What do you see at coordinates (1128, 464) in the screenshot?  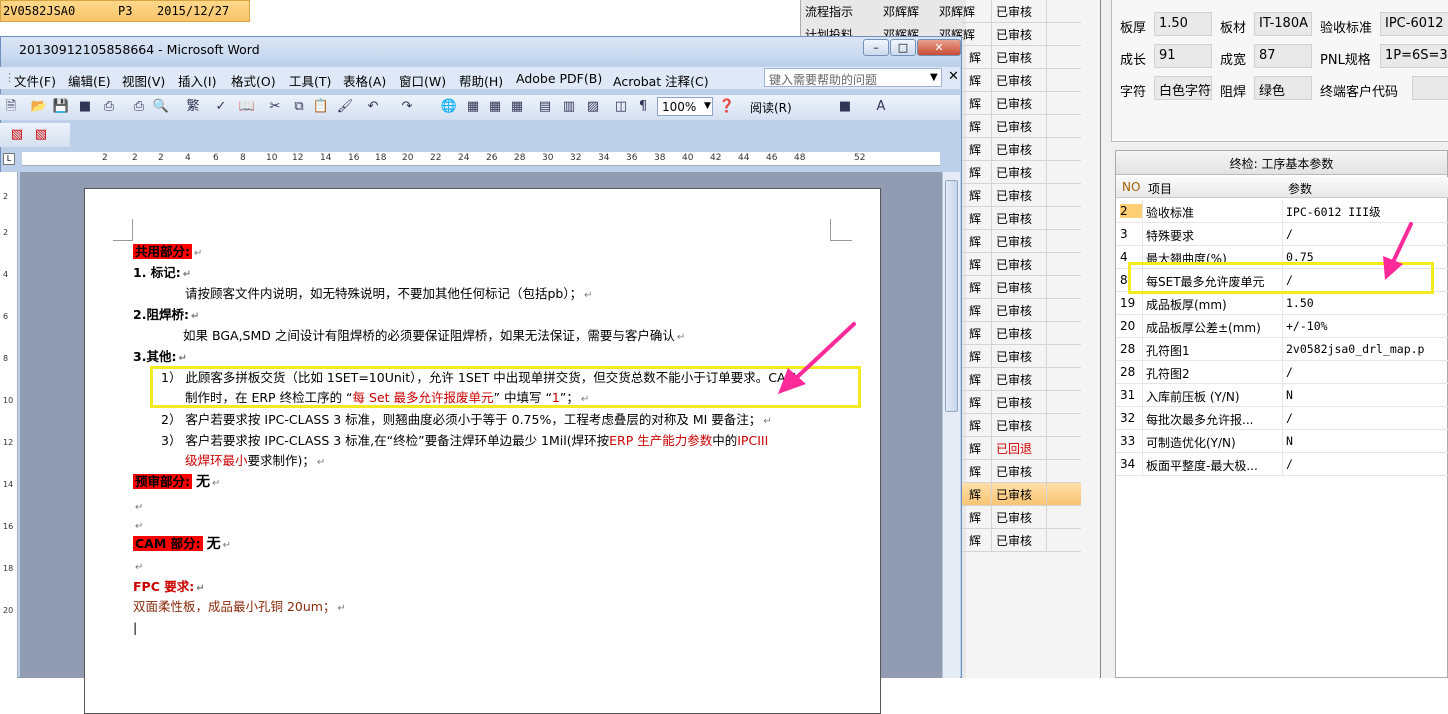 I see `param-cell-no: 34` at bounding box center [1128, 464].